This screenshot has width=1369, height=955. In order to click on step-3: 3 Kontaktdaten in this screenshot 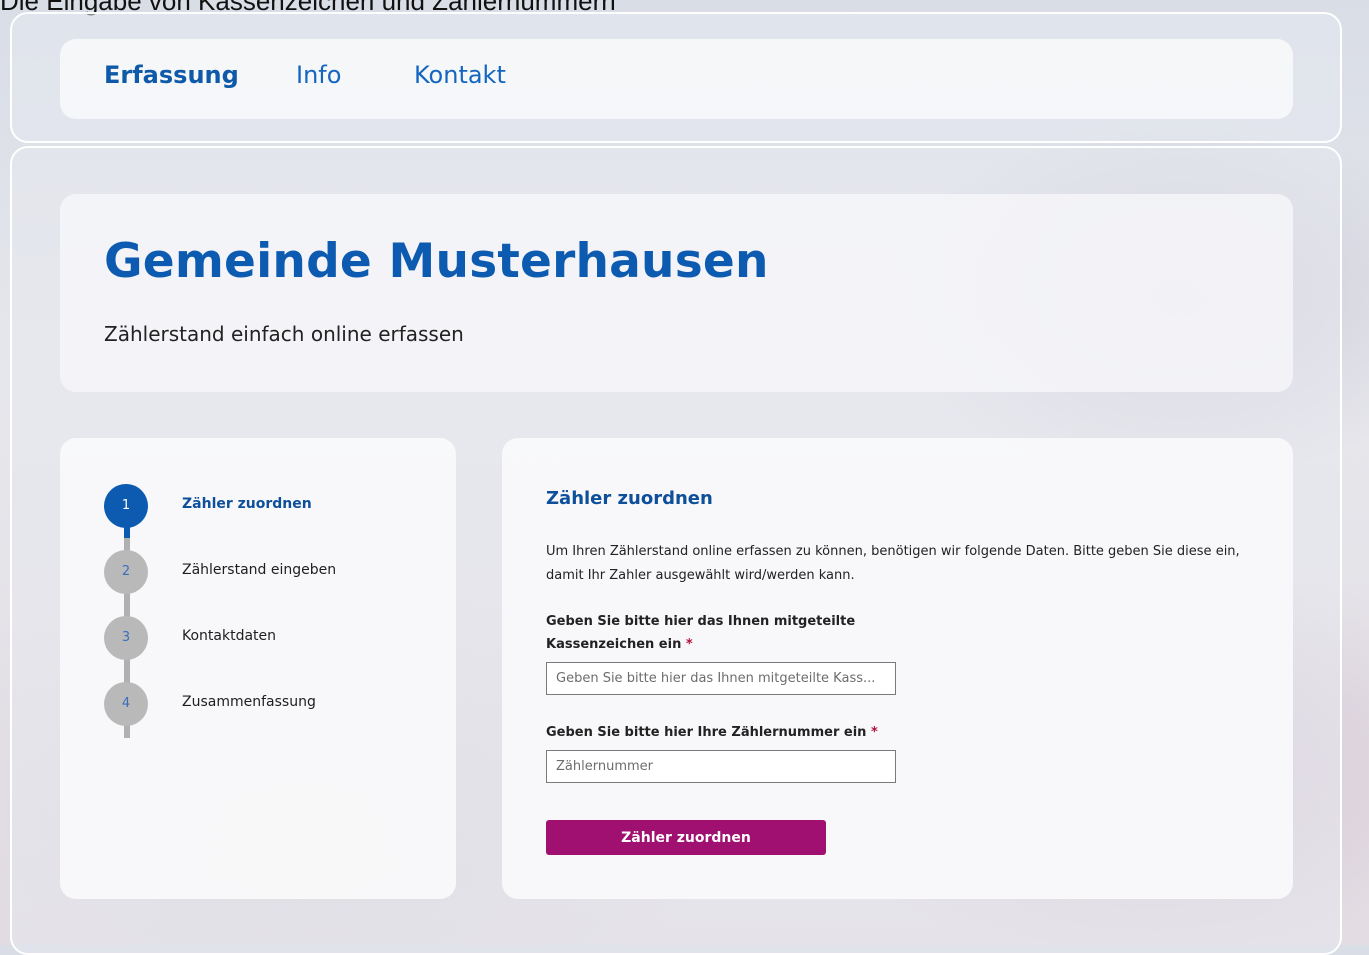, I will do `click(279, 638)`.